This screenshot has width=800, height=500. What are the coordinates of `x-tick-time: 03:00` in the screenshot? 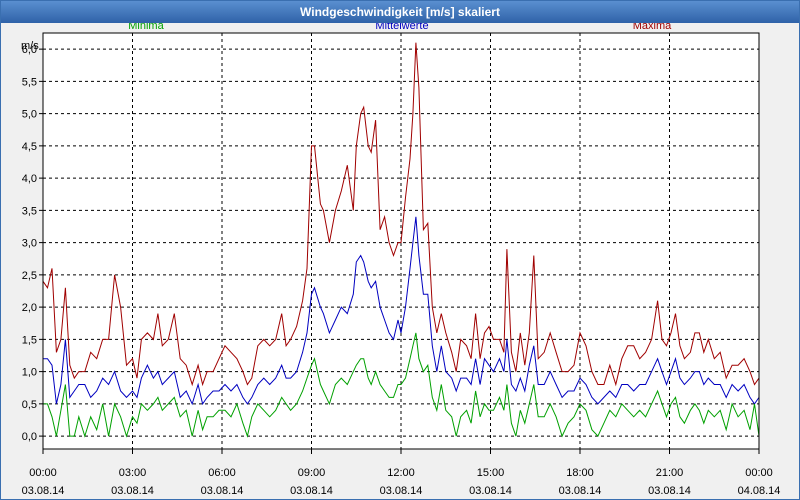 It's located at (133, 473).